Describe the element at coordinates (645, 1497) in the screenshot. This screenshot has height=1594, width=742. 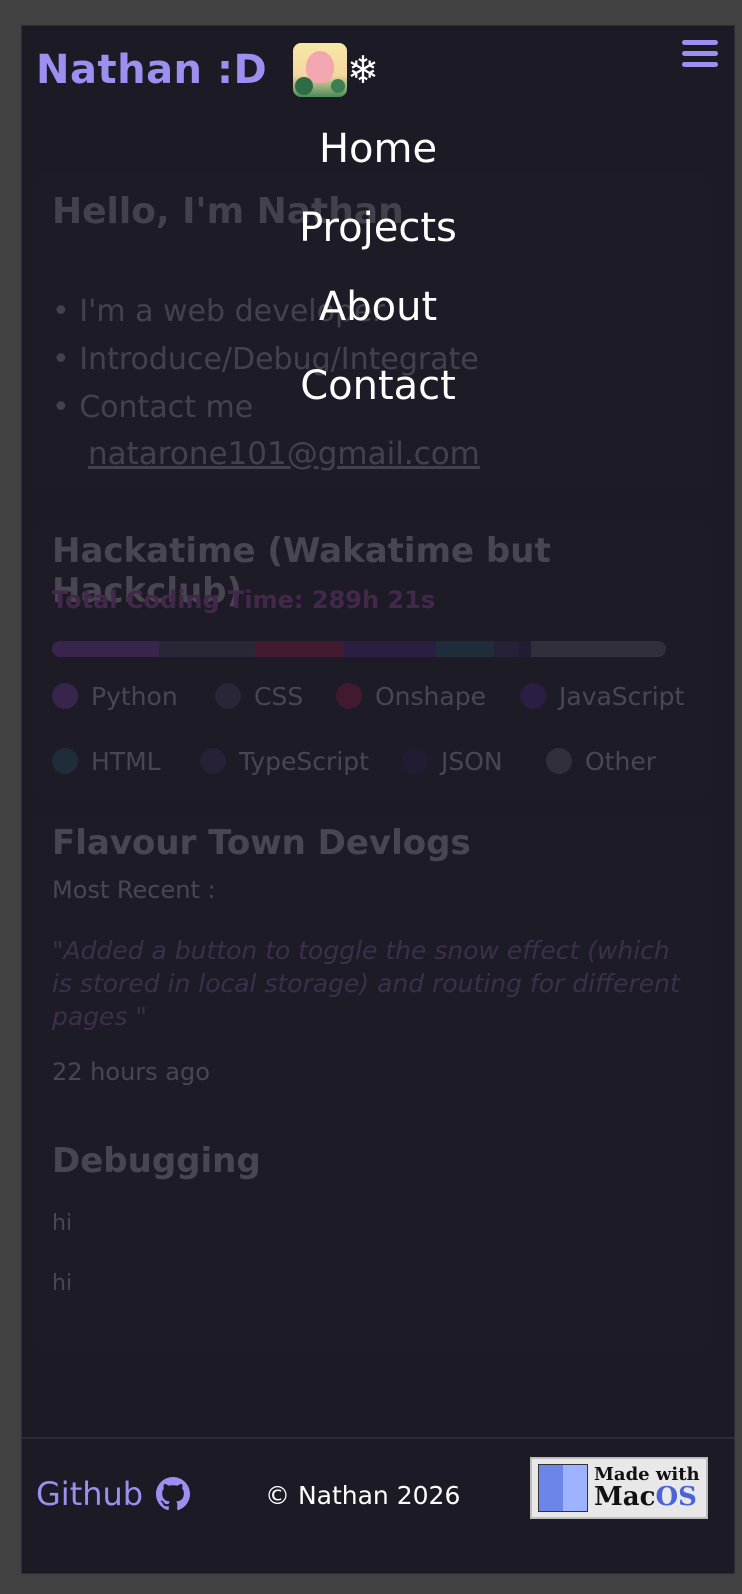
I see `badge-line2: MacOS` at that location.